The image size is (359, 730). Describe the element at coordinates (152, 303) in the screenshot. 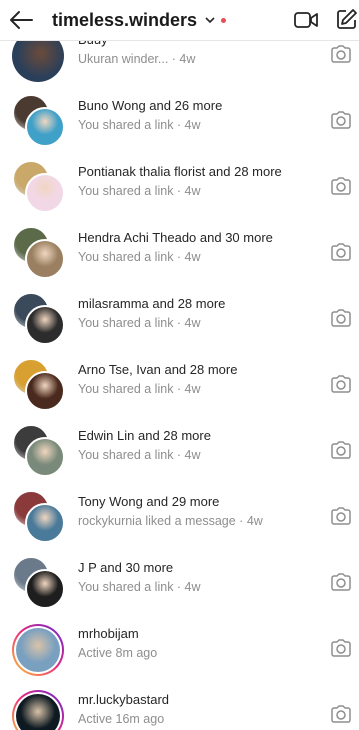

I see `thread-name: milasramma and 28 more` at that location.